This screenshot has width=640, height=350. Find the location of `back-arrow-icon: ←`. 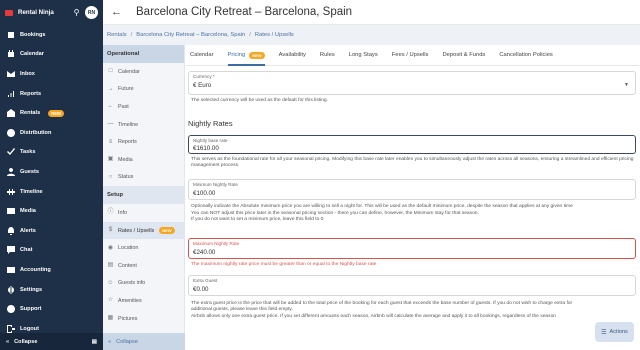

back-arrow-icon: ← is located at coordinates (117, 12).